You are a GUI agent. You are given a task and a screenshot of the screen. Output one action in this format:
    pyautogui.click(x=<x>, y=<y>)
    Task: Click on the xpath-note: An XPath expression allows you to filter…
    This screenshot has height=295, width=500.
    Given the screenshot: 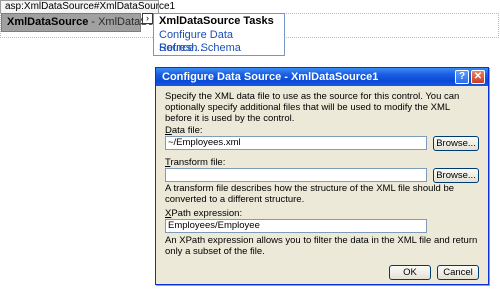 What is the action you would take?
    pyautogui.click(x=321, y=246)
    